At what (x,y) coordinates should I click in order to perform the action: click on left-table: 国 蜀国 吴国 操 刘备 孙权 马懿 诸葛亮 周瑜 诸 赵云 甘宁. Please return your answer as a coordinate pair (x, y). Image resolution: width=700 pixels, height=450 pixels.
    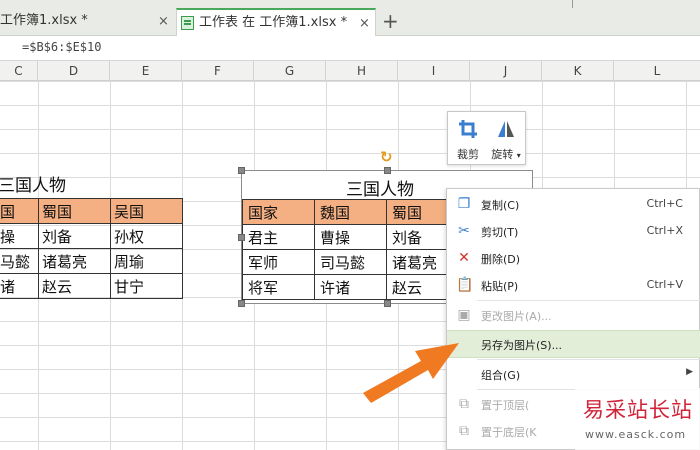
    Looking at the image, I should click on (91, 248).